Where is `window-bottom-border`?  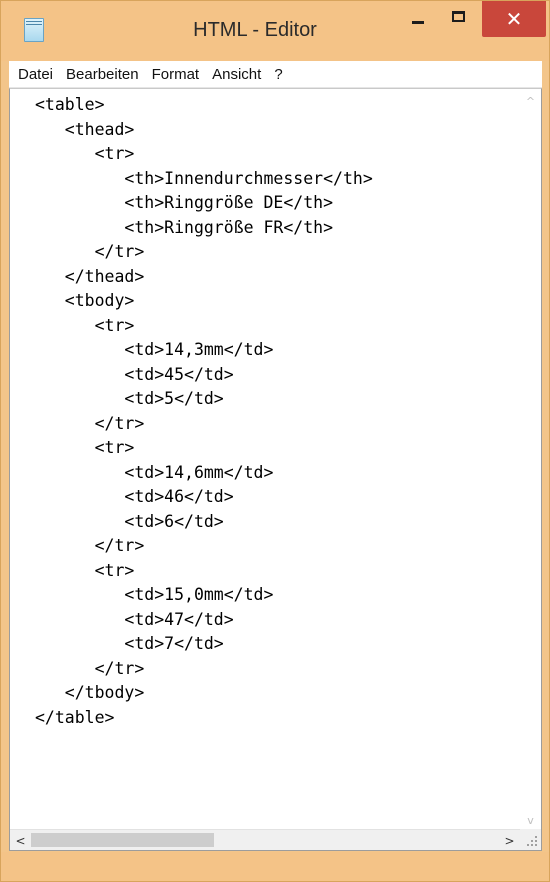 window-bottom-border is located at coordinates (275, 866).